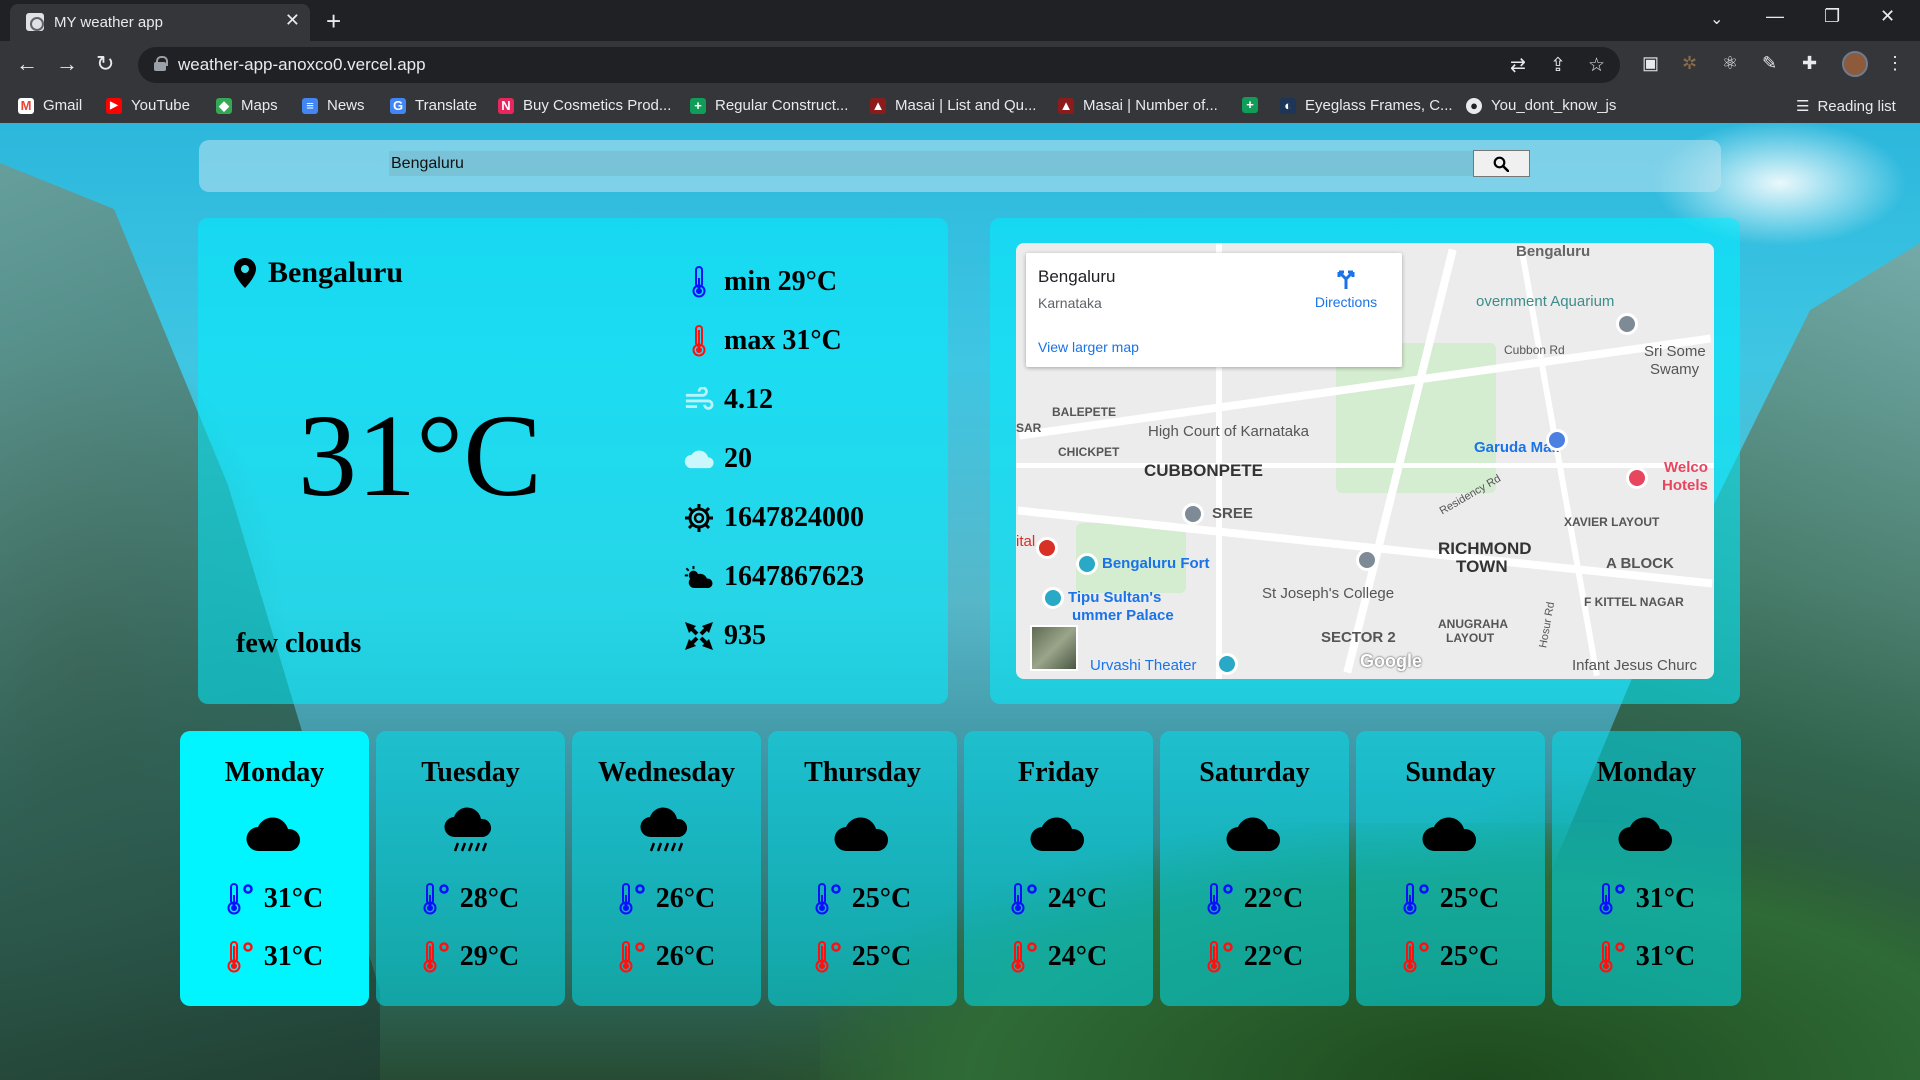 The height and width of the screenshot is (1080, 1920). What do you see at coordinates (161, 63) in the screenshot?
I see `lock-icon` at bounding box center [161, 63].